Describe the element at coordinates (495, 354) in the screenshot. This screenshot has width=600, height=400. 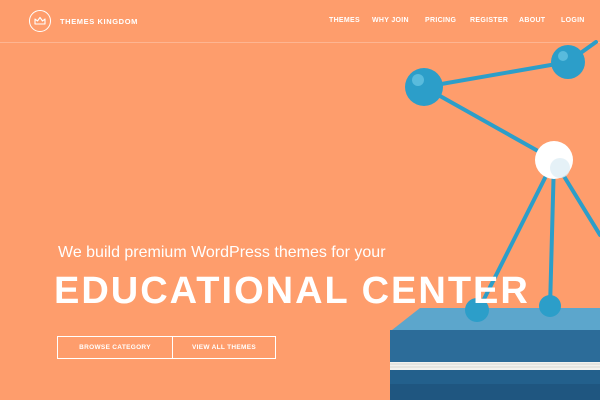
I see `book-stack-image` at that location.